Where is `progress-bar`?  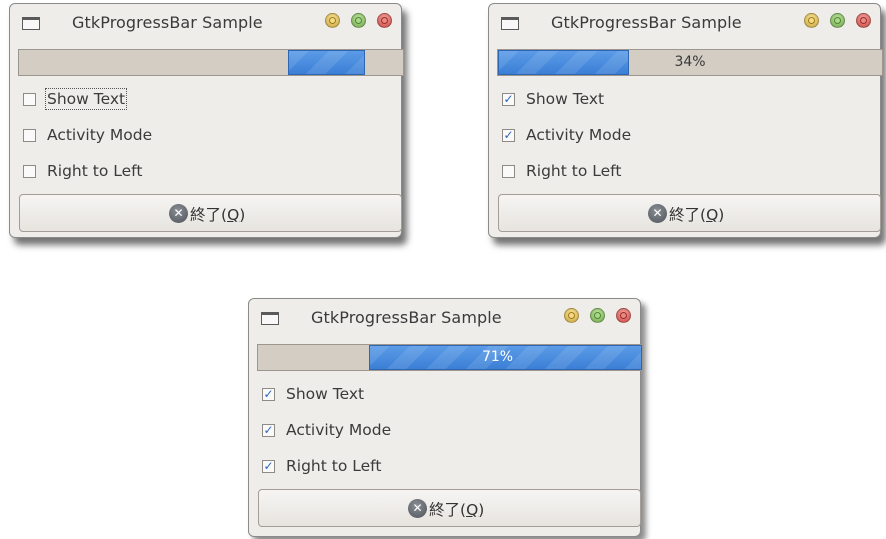
progress-bar is located at coordinates (211, 62).